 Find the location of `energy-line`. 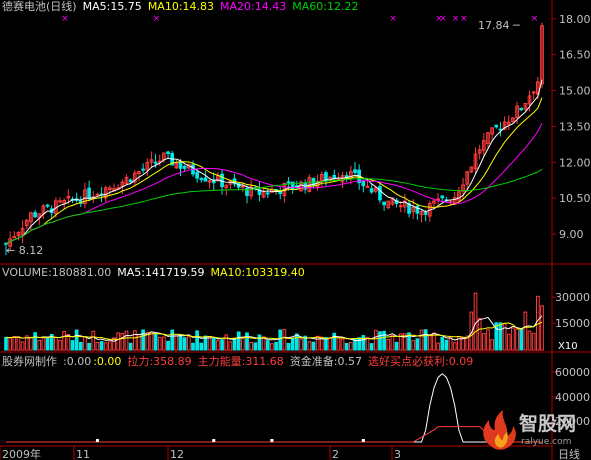

energy-line is located at coordinates (274, 434).